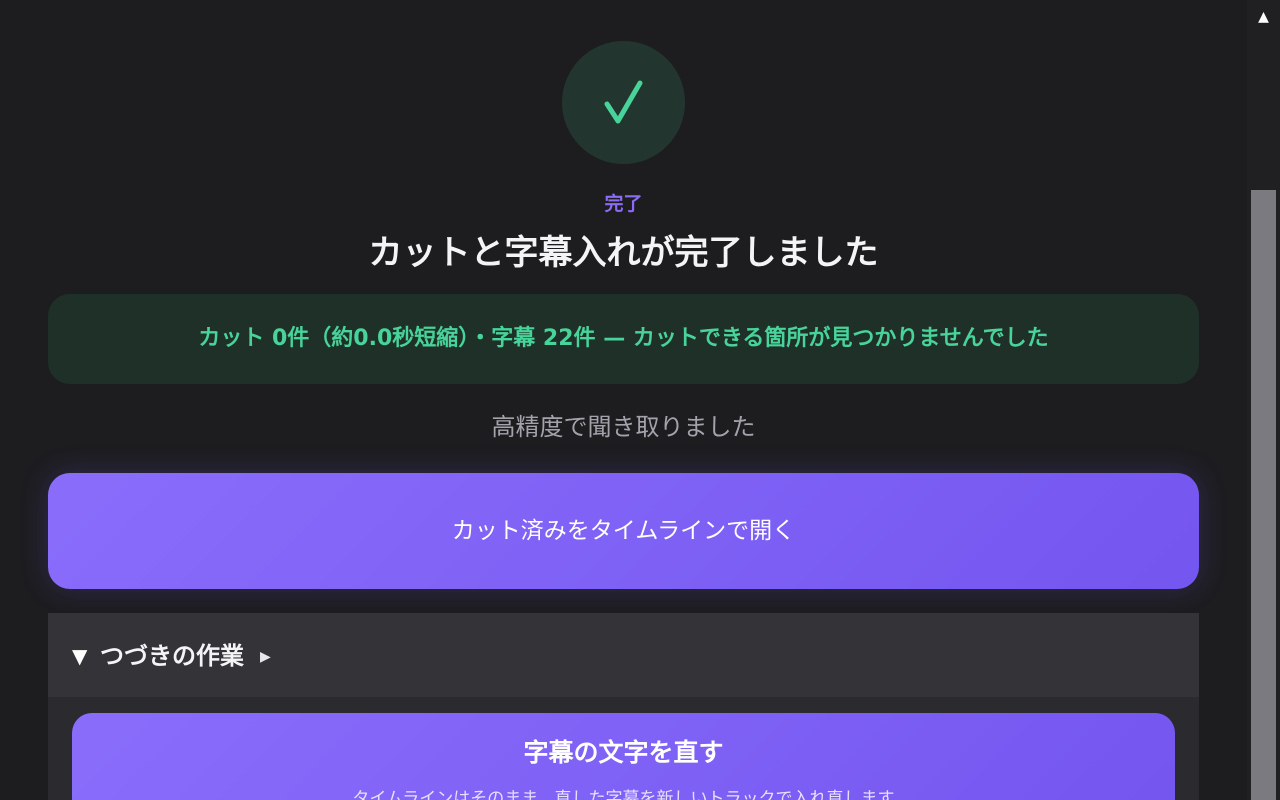  What do you see at coordinates (80, 656) in the screenshot?
I see `triangle-down-icon: ▼` at bounding box center [80, 656].